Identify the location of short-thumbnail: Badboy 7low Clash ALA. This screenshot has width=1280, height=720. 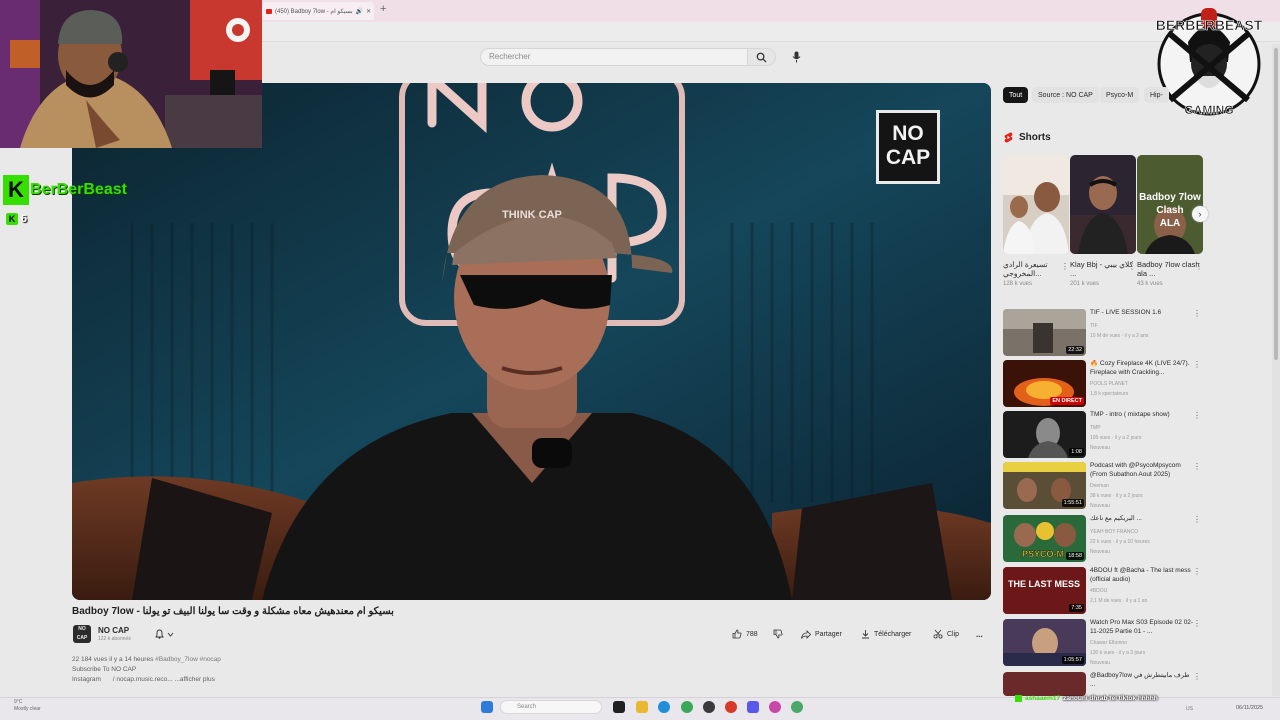
(1170, 204).